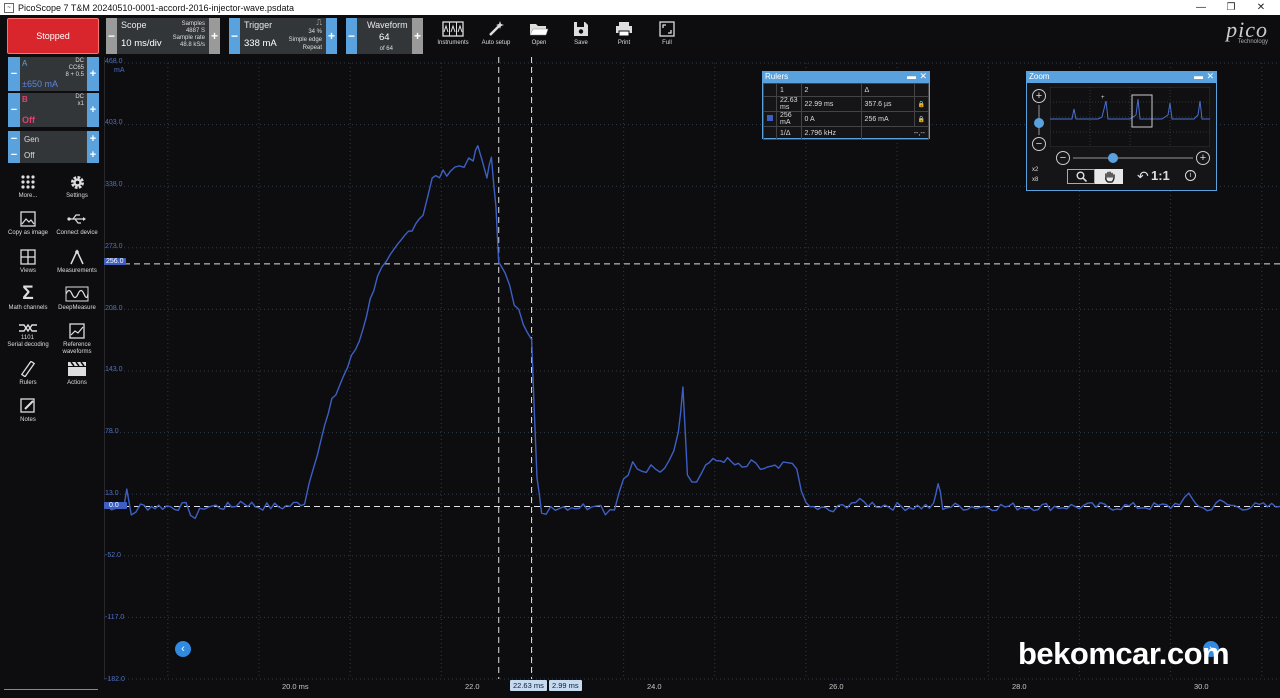 The width and height of the screenshot is (1280, 698). I want to click on generator-plus: + +, so click(93, 147).